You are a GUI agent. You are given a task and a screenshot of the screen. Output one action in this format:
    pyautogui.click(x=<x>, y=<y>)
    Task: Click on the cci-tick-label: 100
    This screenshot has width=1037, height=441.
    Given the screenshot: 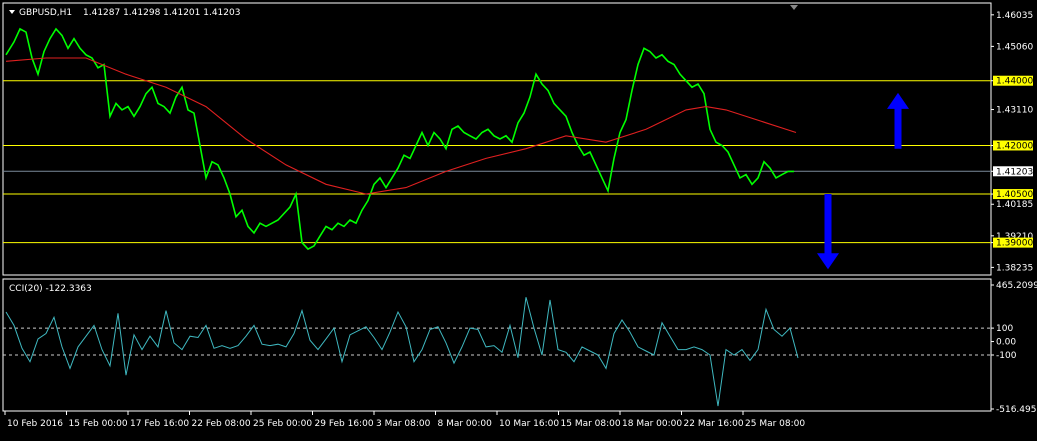 What is the action you would take?
    pyautogui.click(x=1004, y=329)
    